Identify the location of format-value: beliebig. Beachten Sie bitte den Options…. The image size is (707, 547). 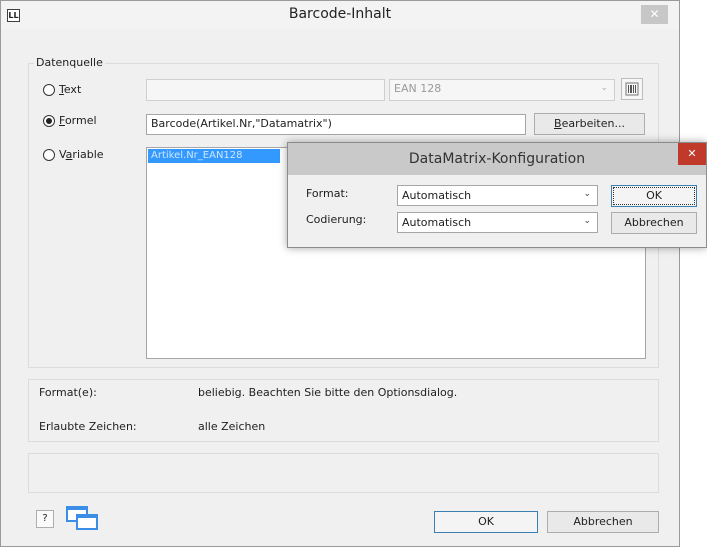
(328, 392).